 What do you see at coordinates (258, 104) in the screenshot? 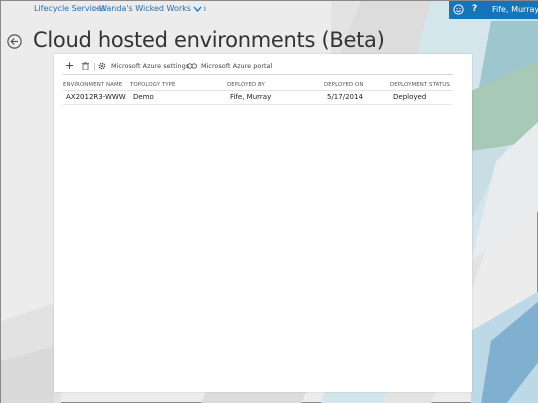
I see `row-rule` at bounding box center [258, 104].